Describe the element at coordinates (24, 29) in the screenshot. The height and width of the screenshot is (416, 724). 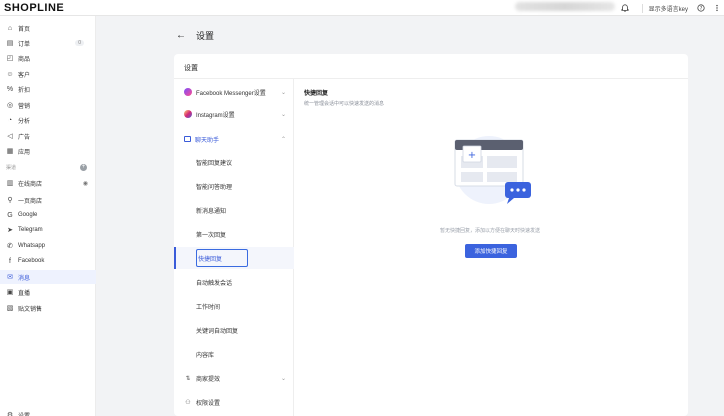
I see `sidebar-item-label: 首页` at that location.